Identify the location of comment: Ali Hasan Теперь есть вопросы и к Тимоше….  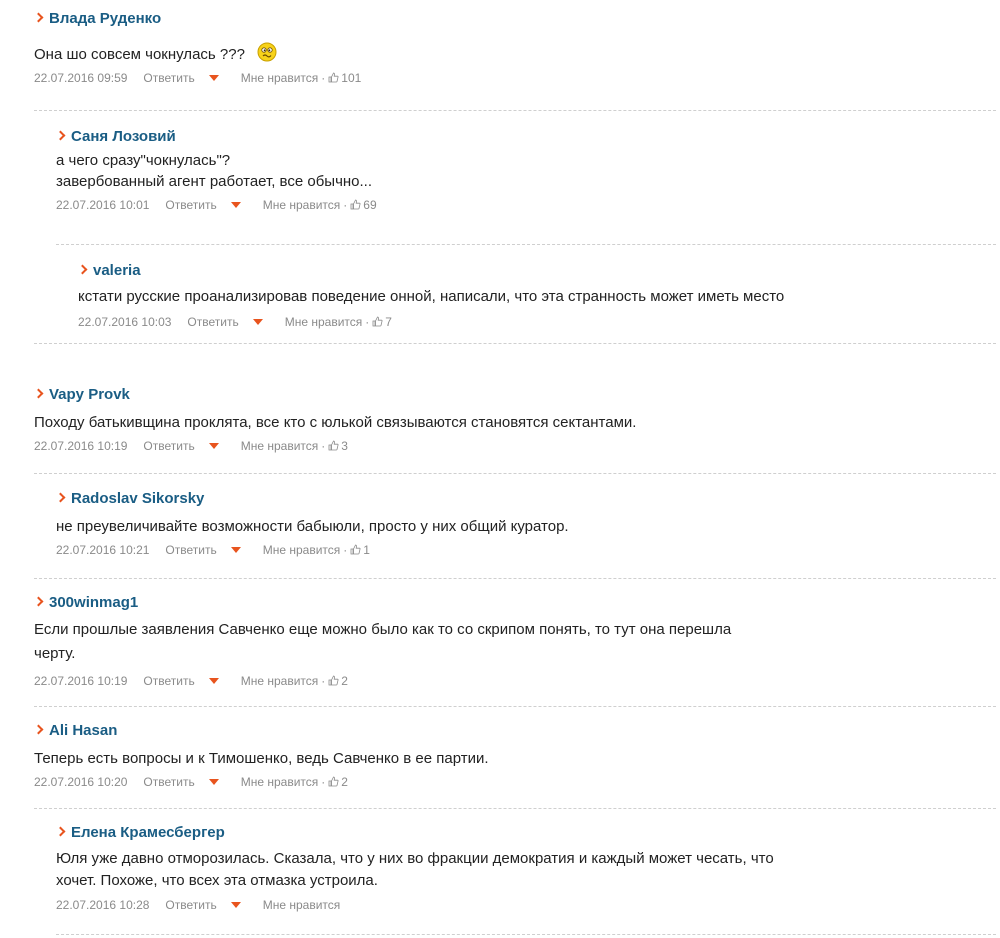
(517, 755).